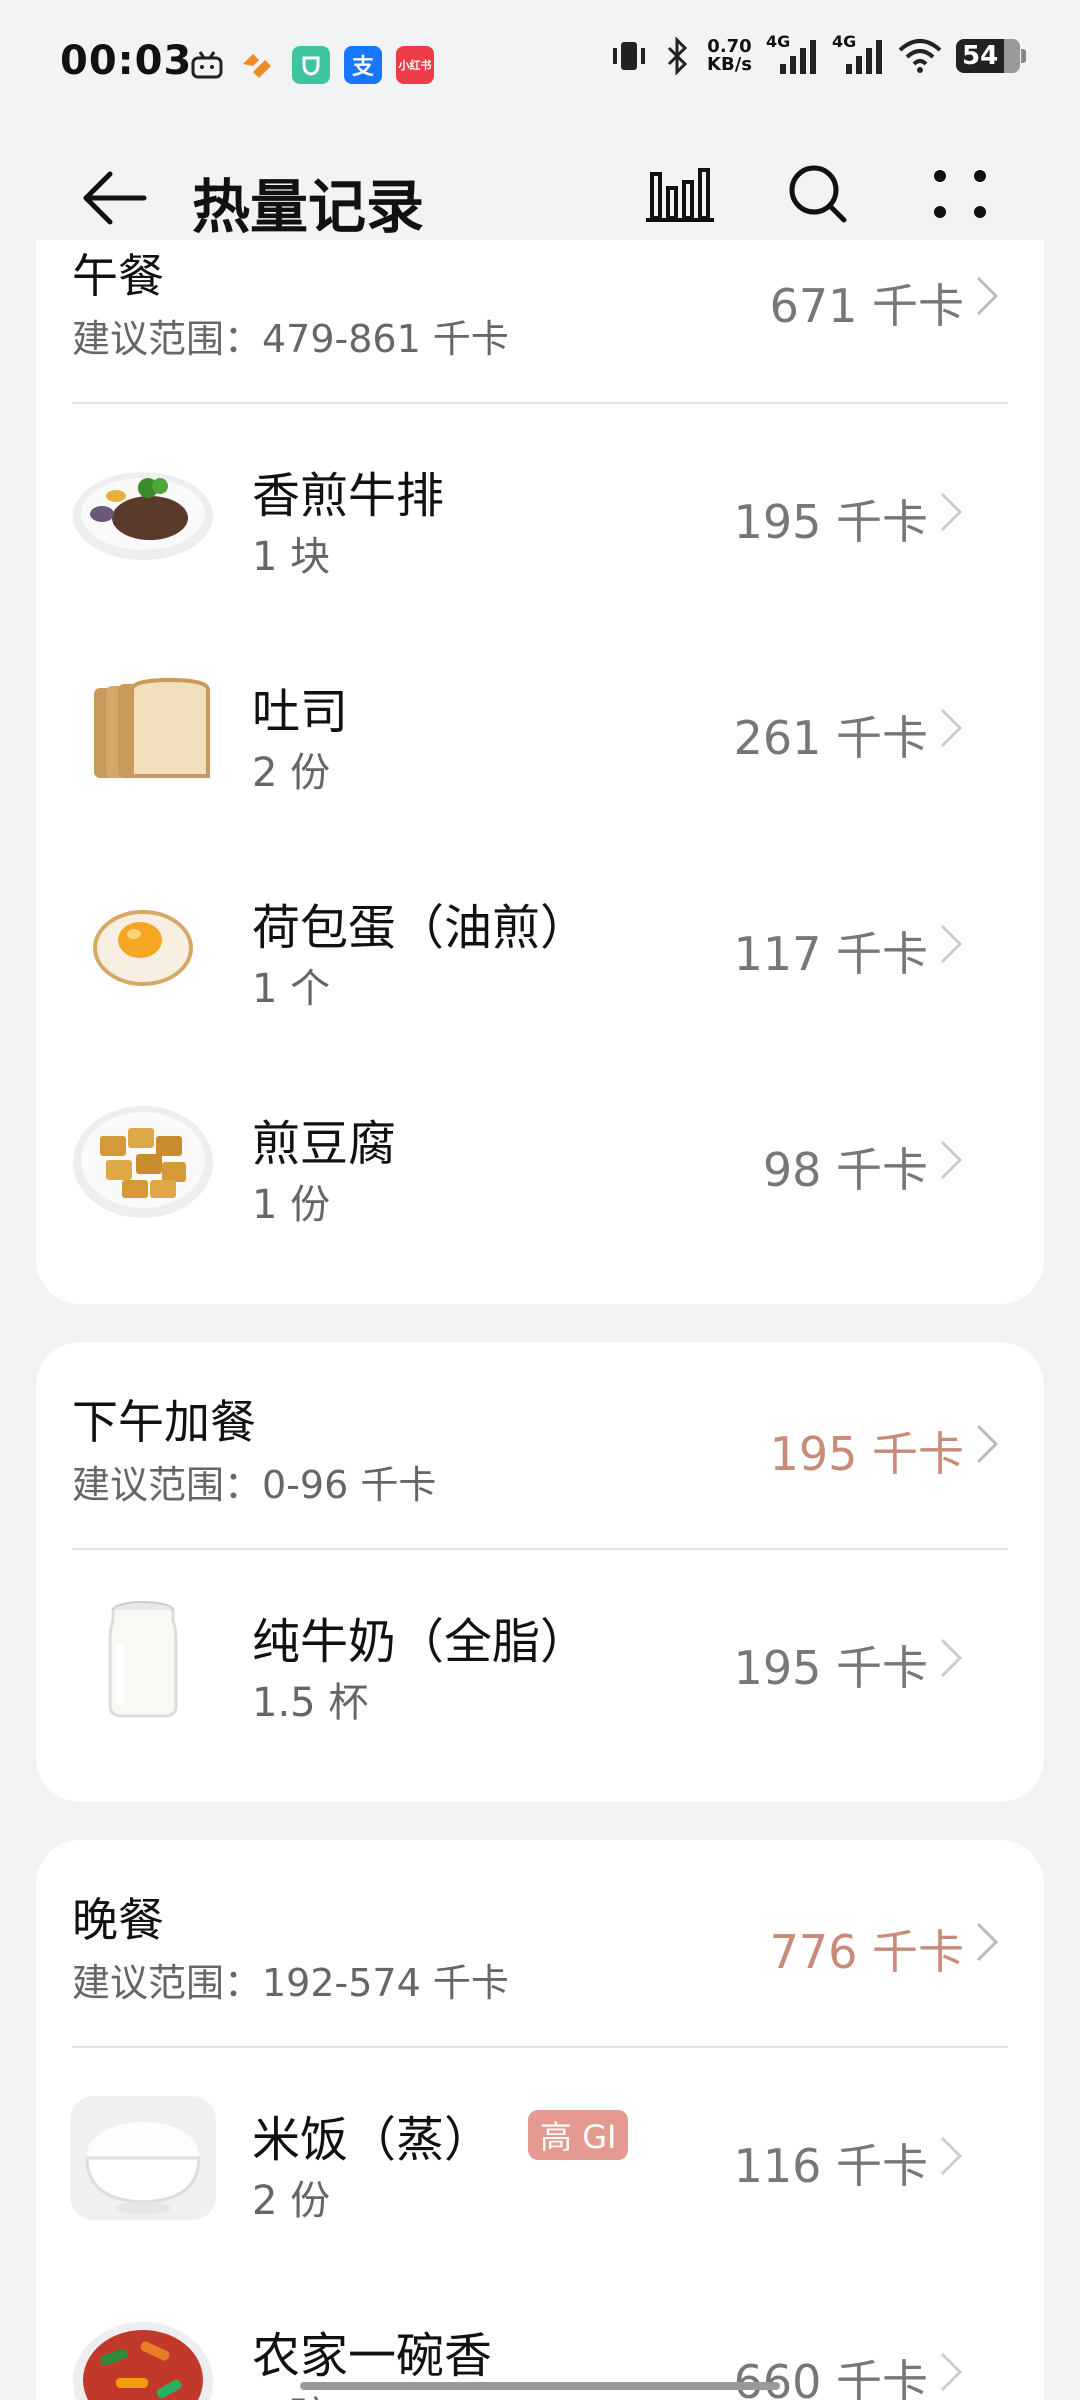 Image resolution: width=1080 pixels, height=2400 pixels. I want to click on food-name: 香煎牛排, so click(348, 496).